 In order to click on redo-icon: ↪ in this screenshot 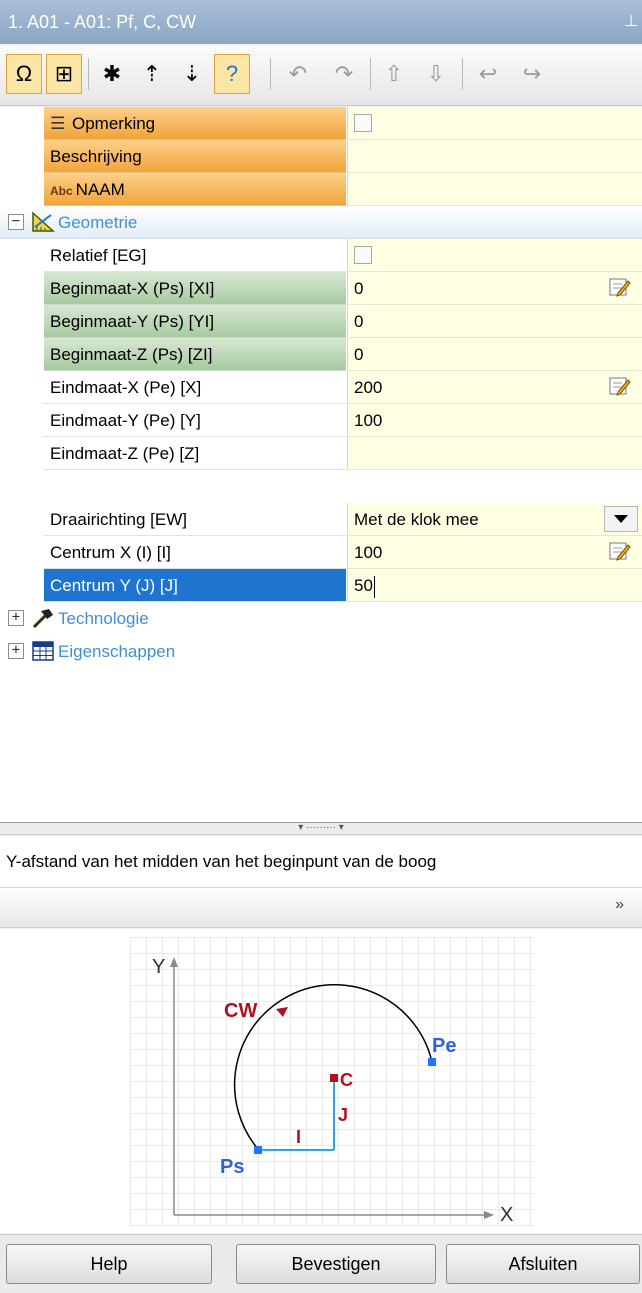, I will do `click(532, 74)`.